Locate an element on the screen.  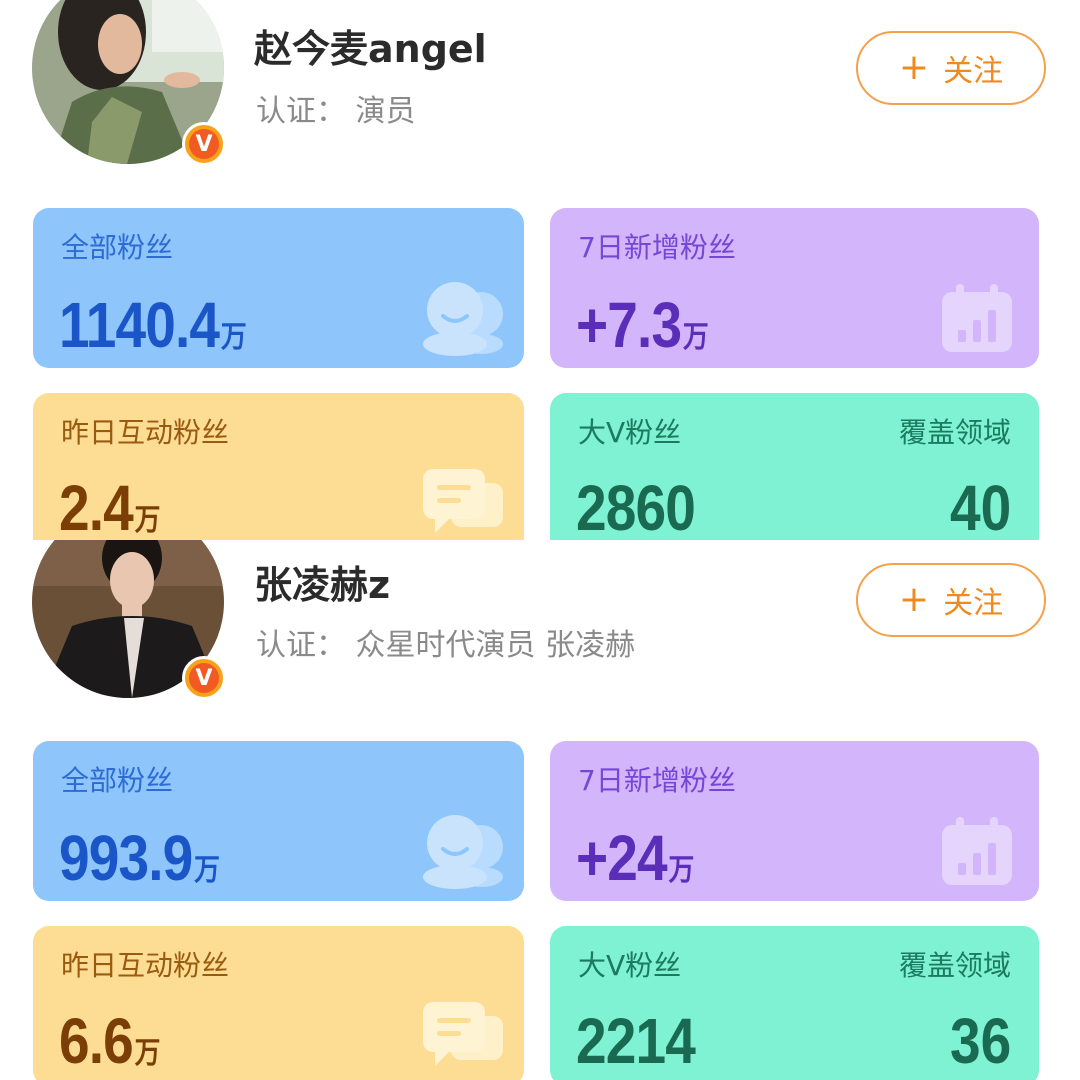
interactive-fans-value: 6.6万 is located at coordinates (109, 1041).